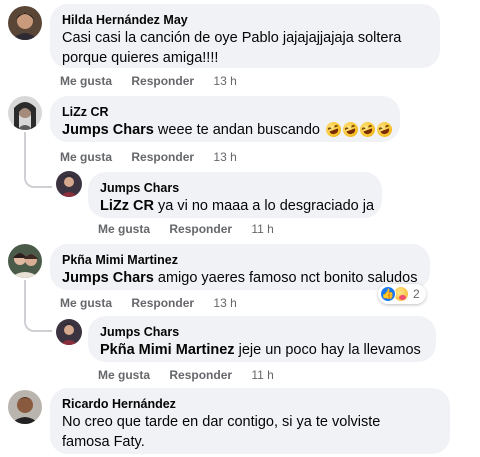 The image size is (480, 457). What do you see at coordinates (103, 442) in the screenshot?
I see `comment-text-line: famosa Faty.` at bounding box center [103, 442].